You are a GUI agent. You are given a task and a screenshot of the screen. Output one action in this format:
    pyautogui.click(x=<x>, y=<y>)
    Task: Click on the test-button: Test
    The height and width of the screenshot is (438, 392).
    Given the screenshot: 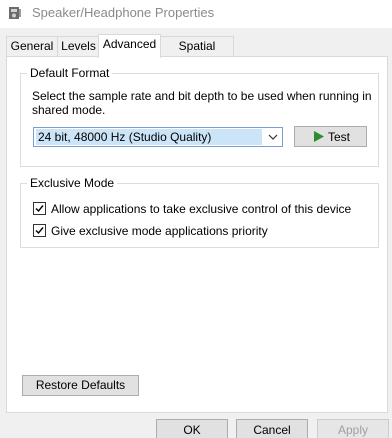 What is the action you would take?
    pyautogui.click(x=330, y=136)
    